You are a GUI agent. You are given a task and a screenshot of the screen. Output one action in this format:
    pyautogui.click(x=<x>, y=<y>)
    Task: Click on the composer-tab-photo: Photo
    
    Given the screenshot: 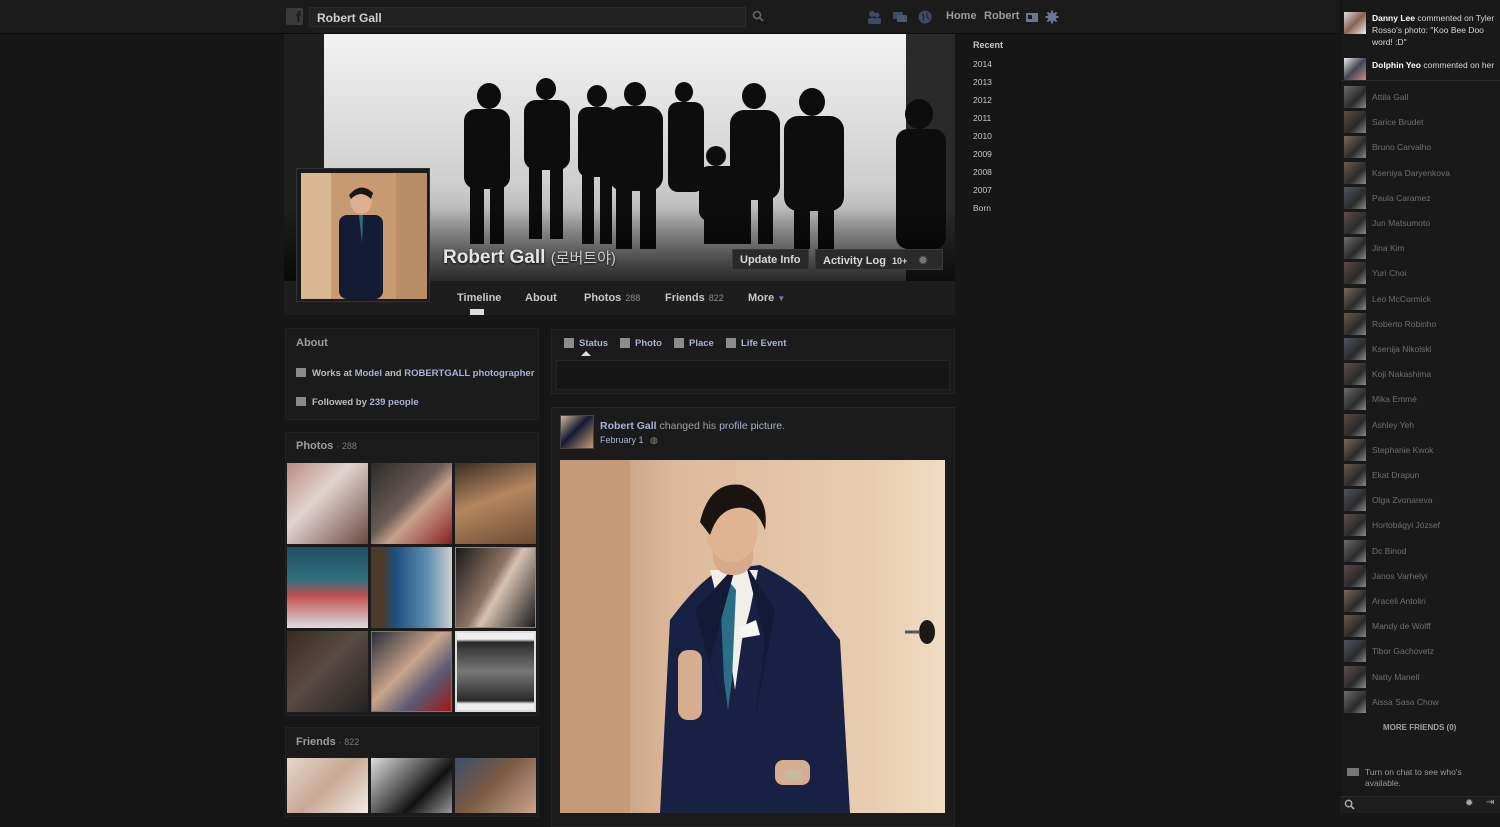 What is the action you would take?
    pyautogui.click(x=641, y=343)
    